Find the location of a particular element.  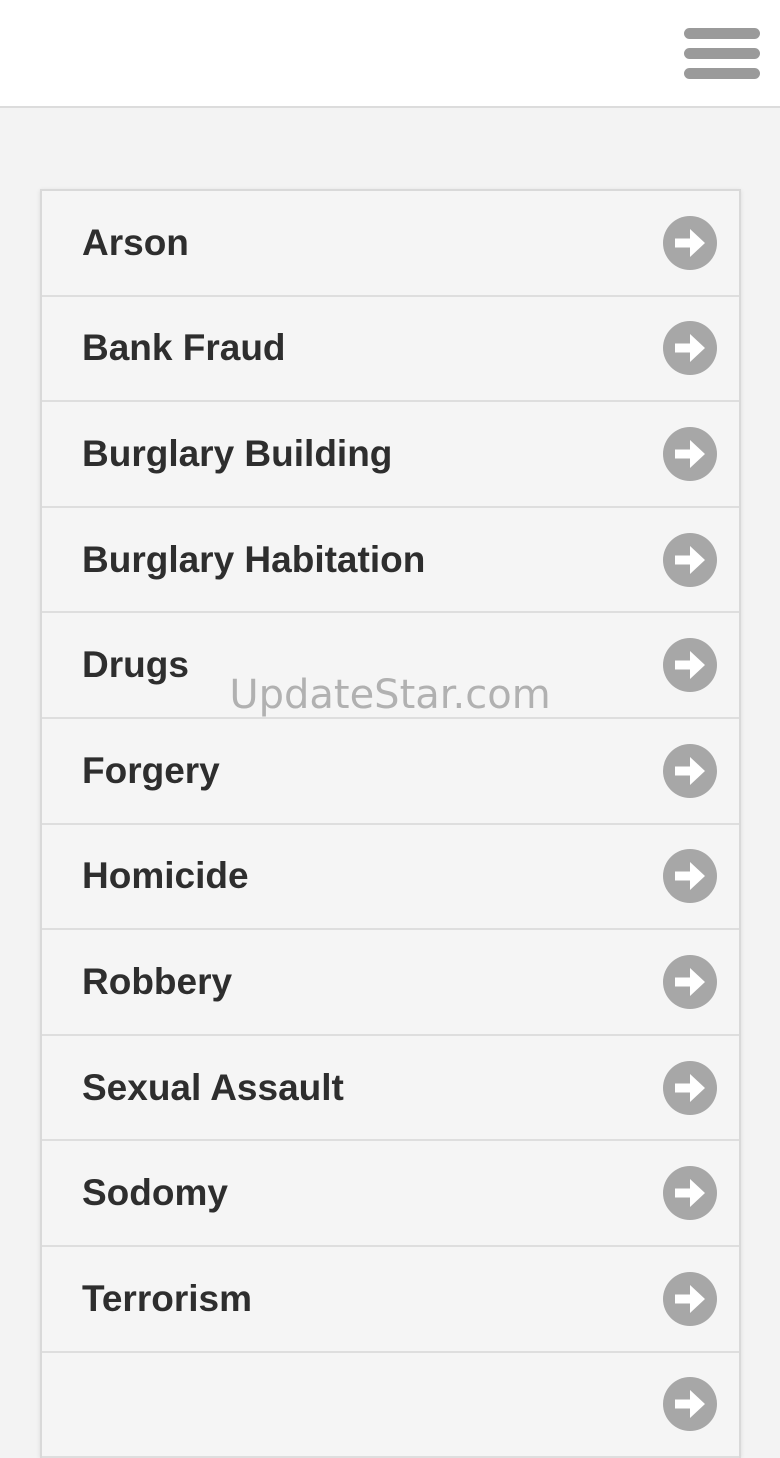

list-item-burglary-building: Burglary Building is located at coordinates (390, 455).